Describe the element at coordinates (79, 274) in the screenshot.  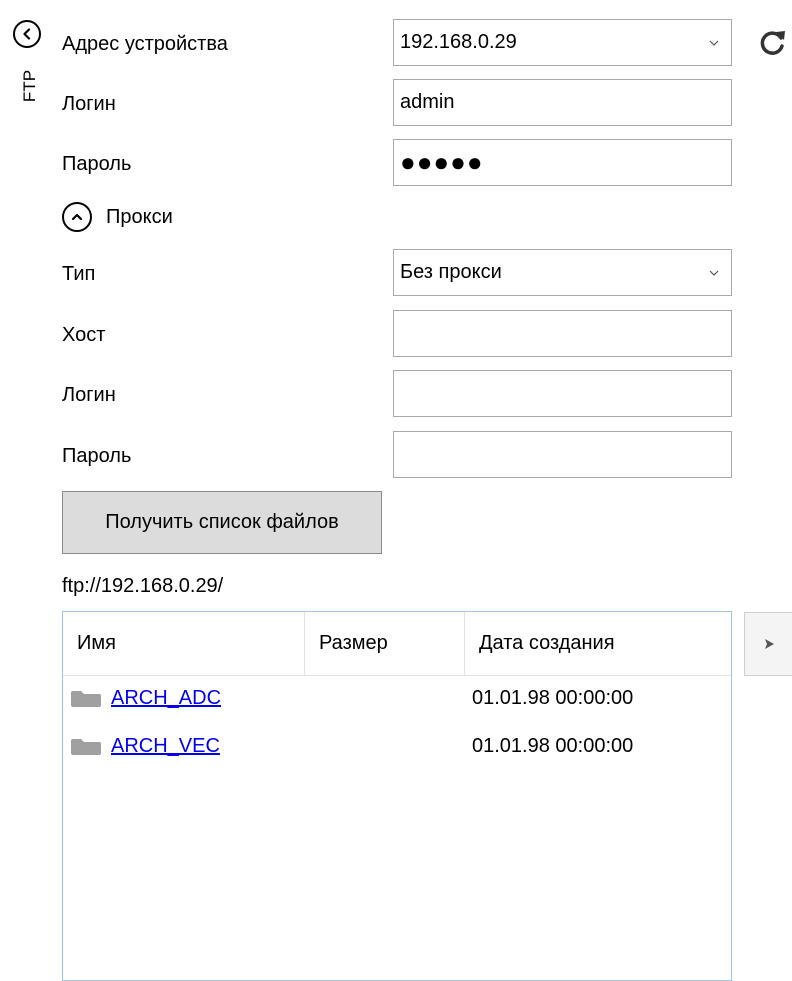
I see `proxy-type-label: Тип` at that location.